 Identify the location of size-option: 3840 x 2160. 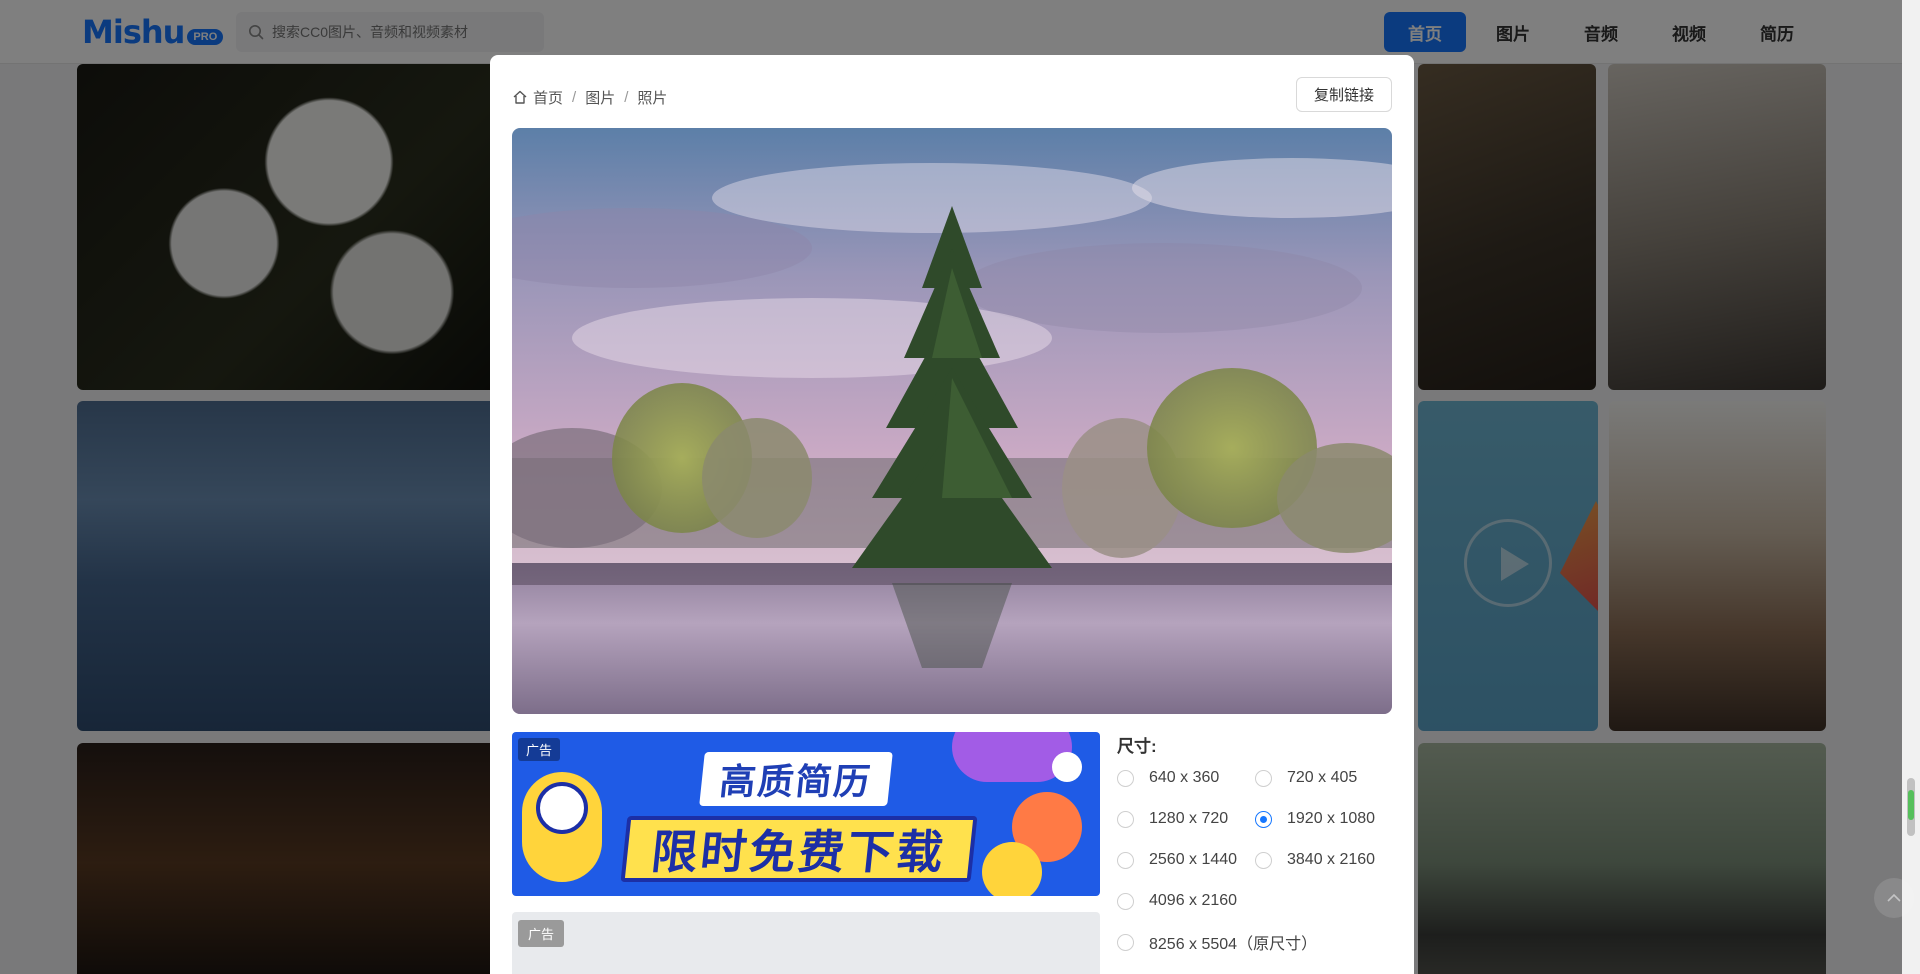
(1324, 860).